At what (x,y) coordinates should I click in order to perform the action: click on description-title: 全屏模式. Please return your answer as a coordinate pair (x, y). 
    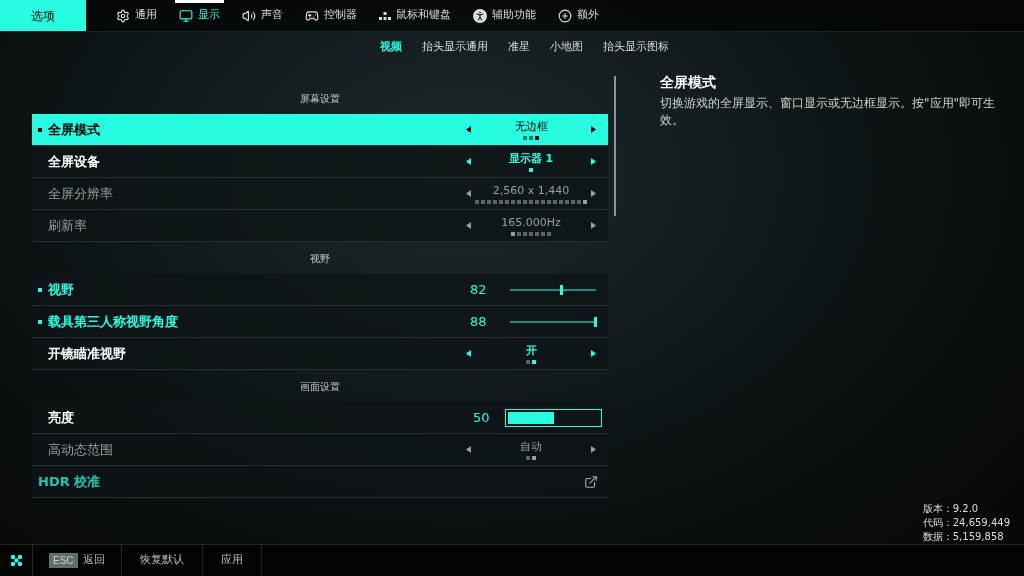
    Looking at the image, I should click on (688, 82).